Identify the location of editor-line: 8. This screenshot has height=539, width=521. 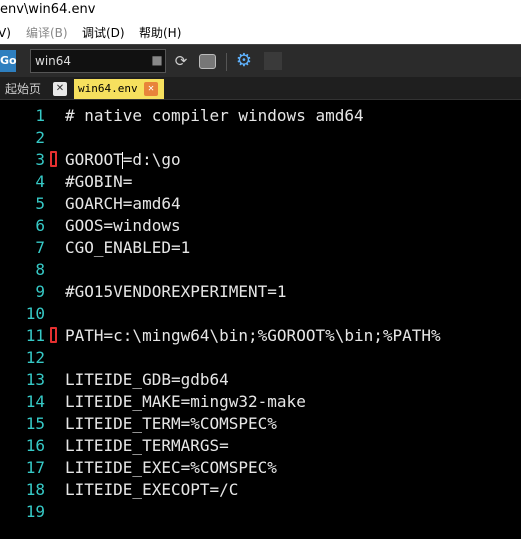
(260, 270).